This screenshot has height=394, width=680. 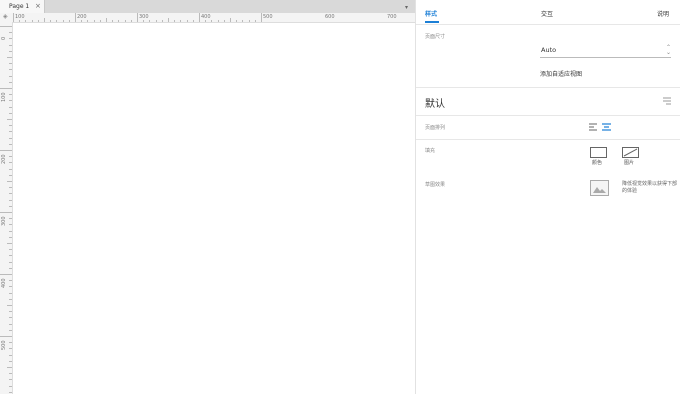 I want to click on fill-color-label: 颜色, so click(x=597, y=163).